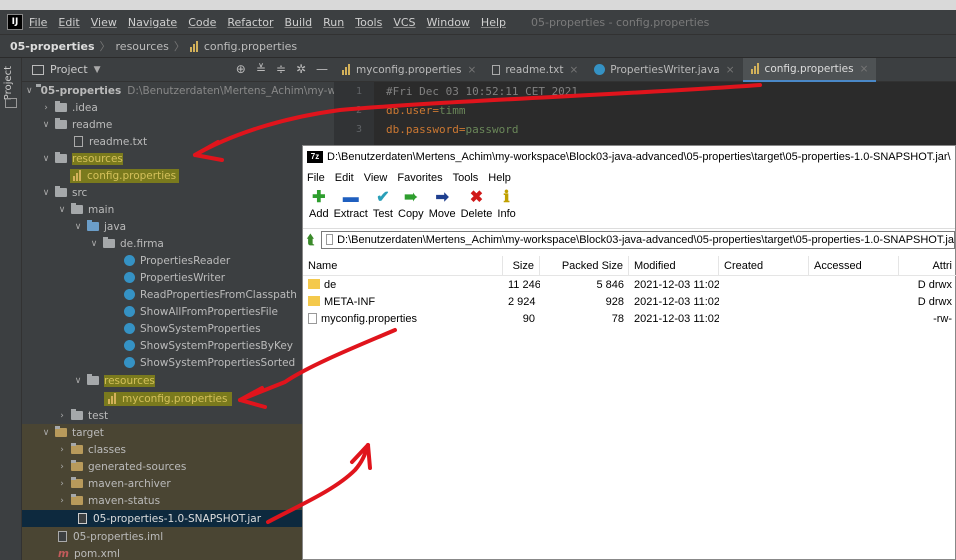 Image resolution: width=956 pixels, height=560 pixels. Describe the element at coordinates (316, 178) in the screenshot. I see `zip-menu-file: File` at that location.